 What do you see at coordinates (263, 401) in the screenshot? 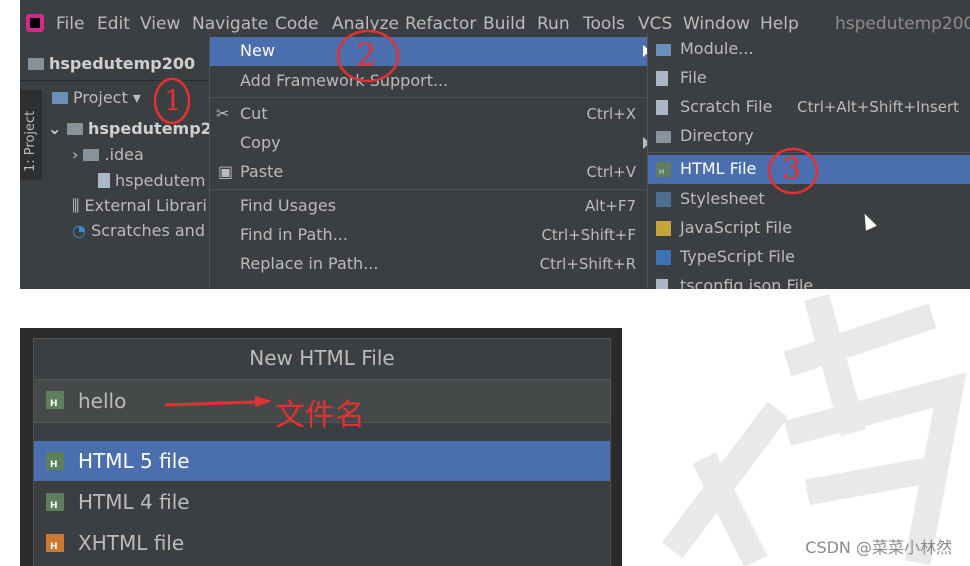
I see `arrow-head-icon` at bounding box center [263, 401].